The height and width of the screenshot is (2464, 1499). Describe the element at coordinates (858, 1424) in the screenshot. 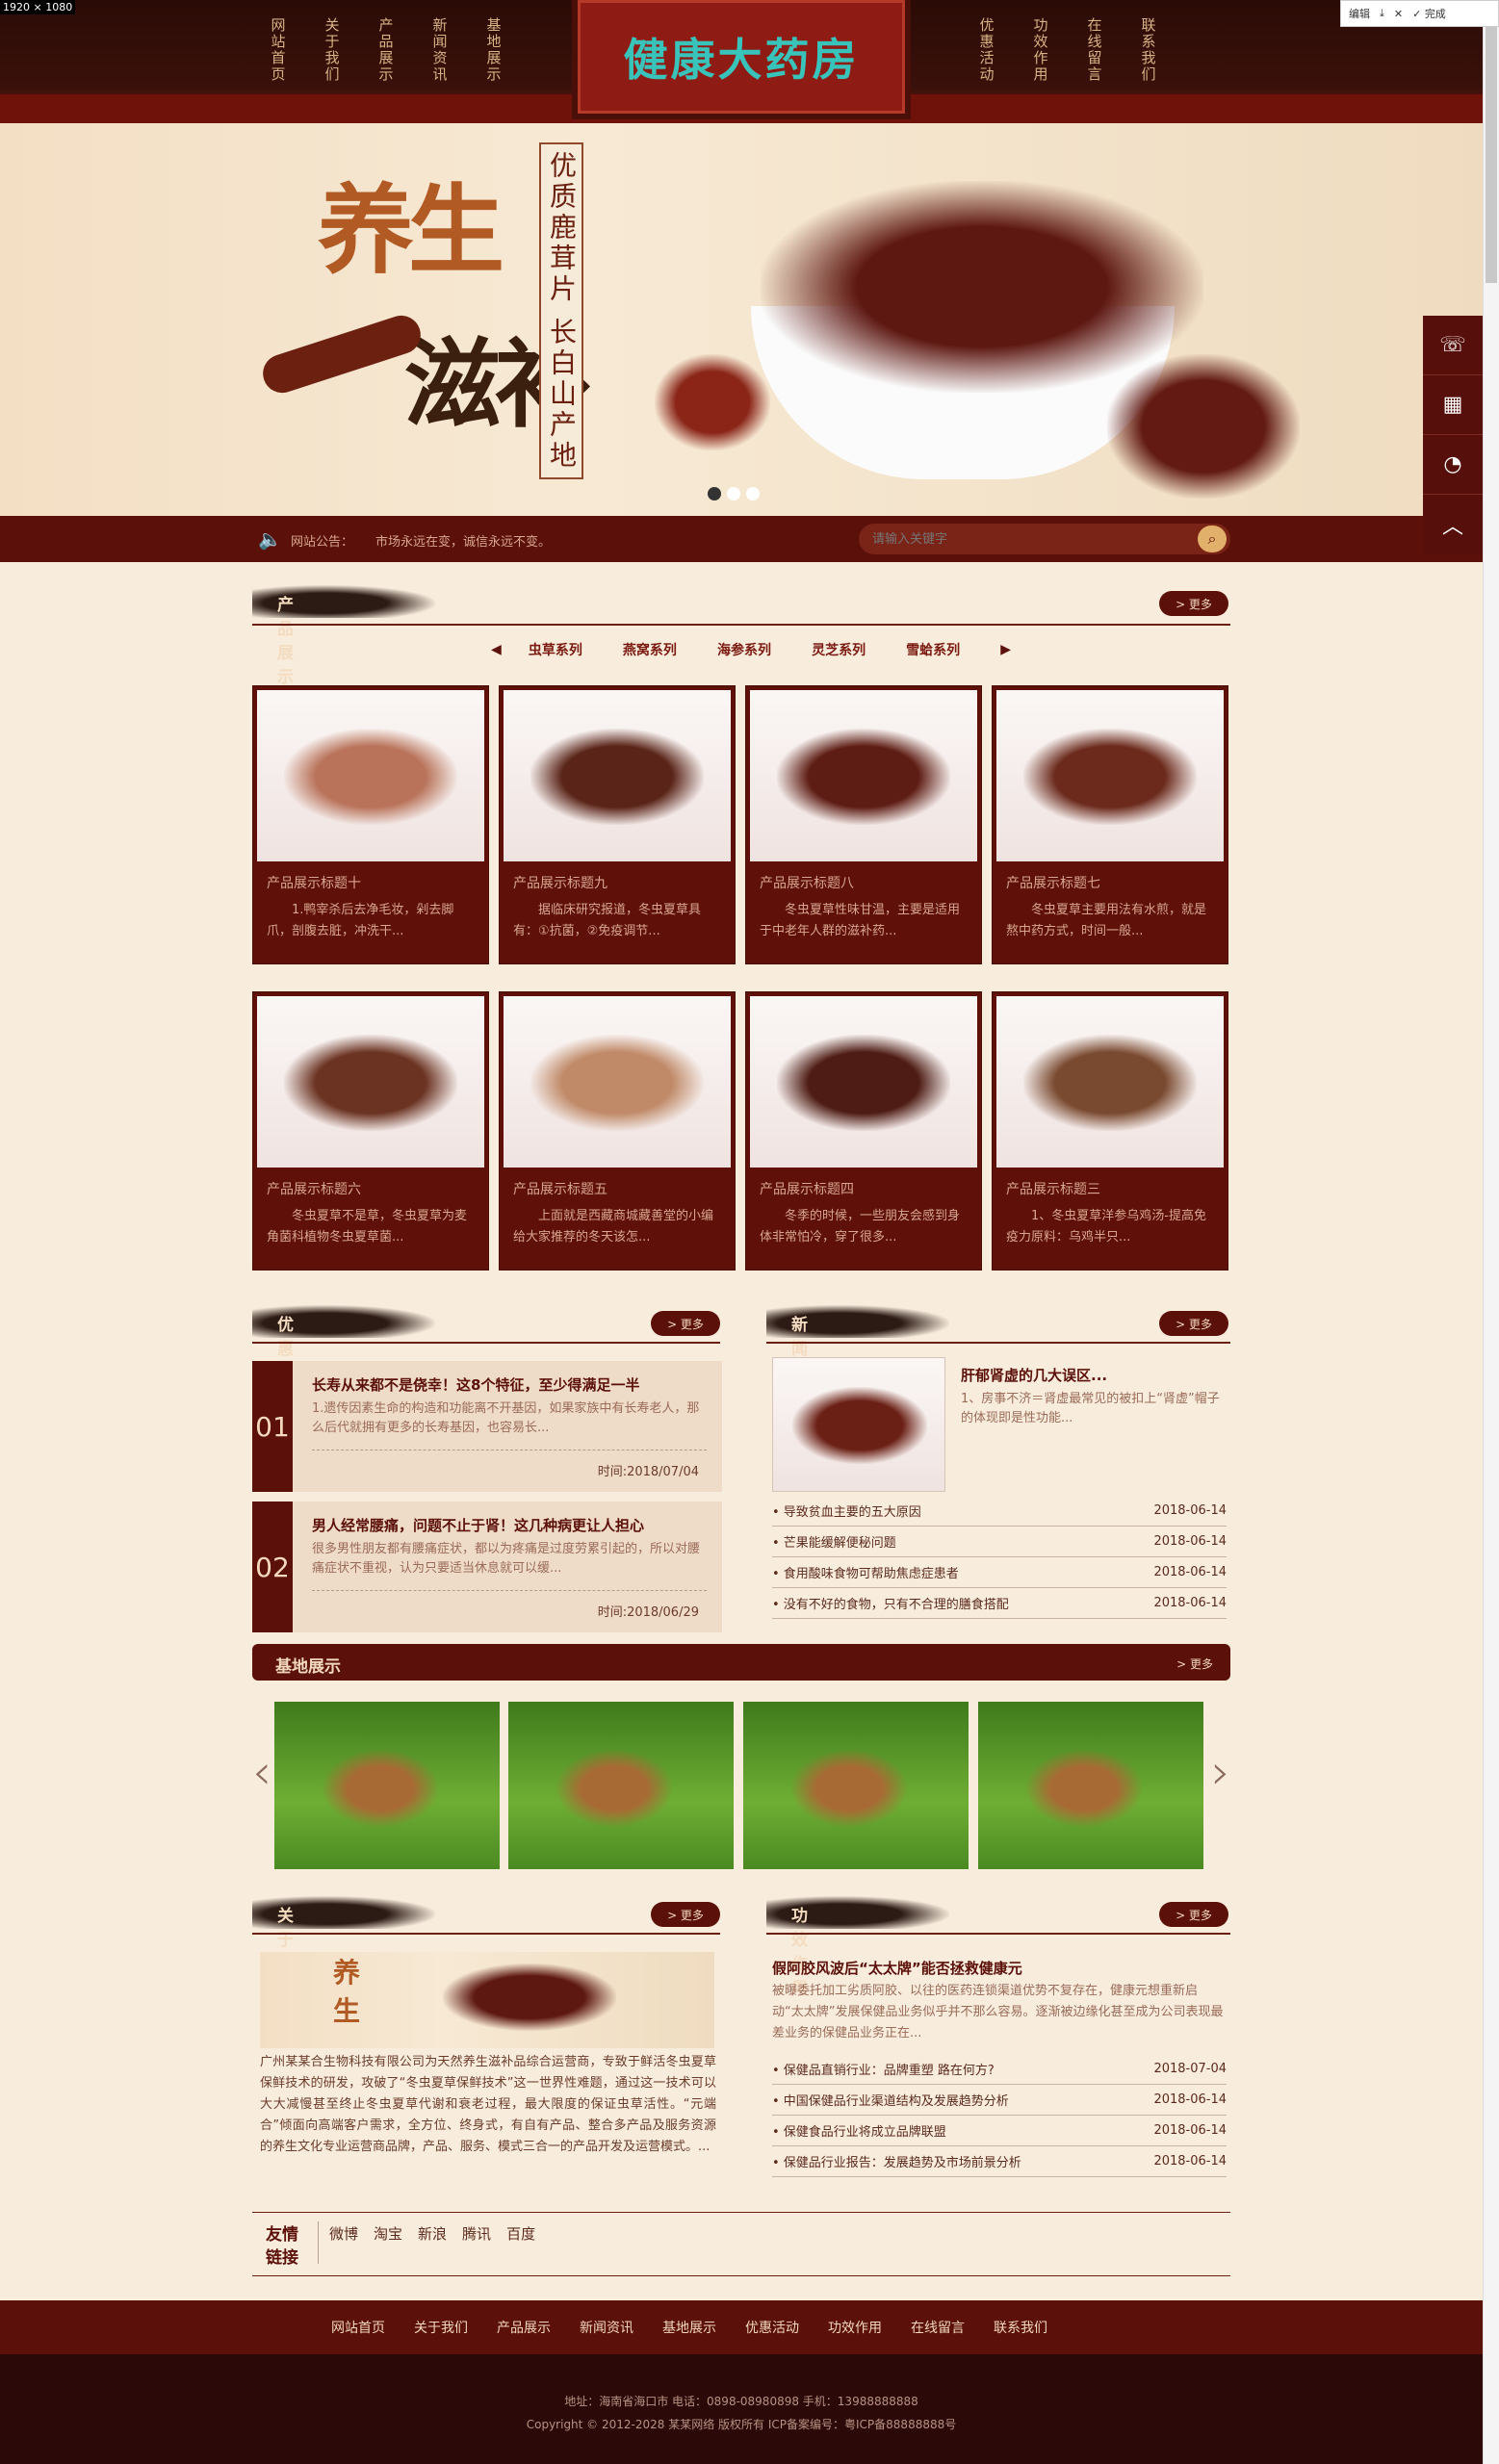

I see `news-thumbnail` at that location.